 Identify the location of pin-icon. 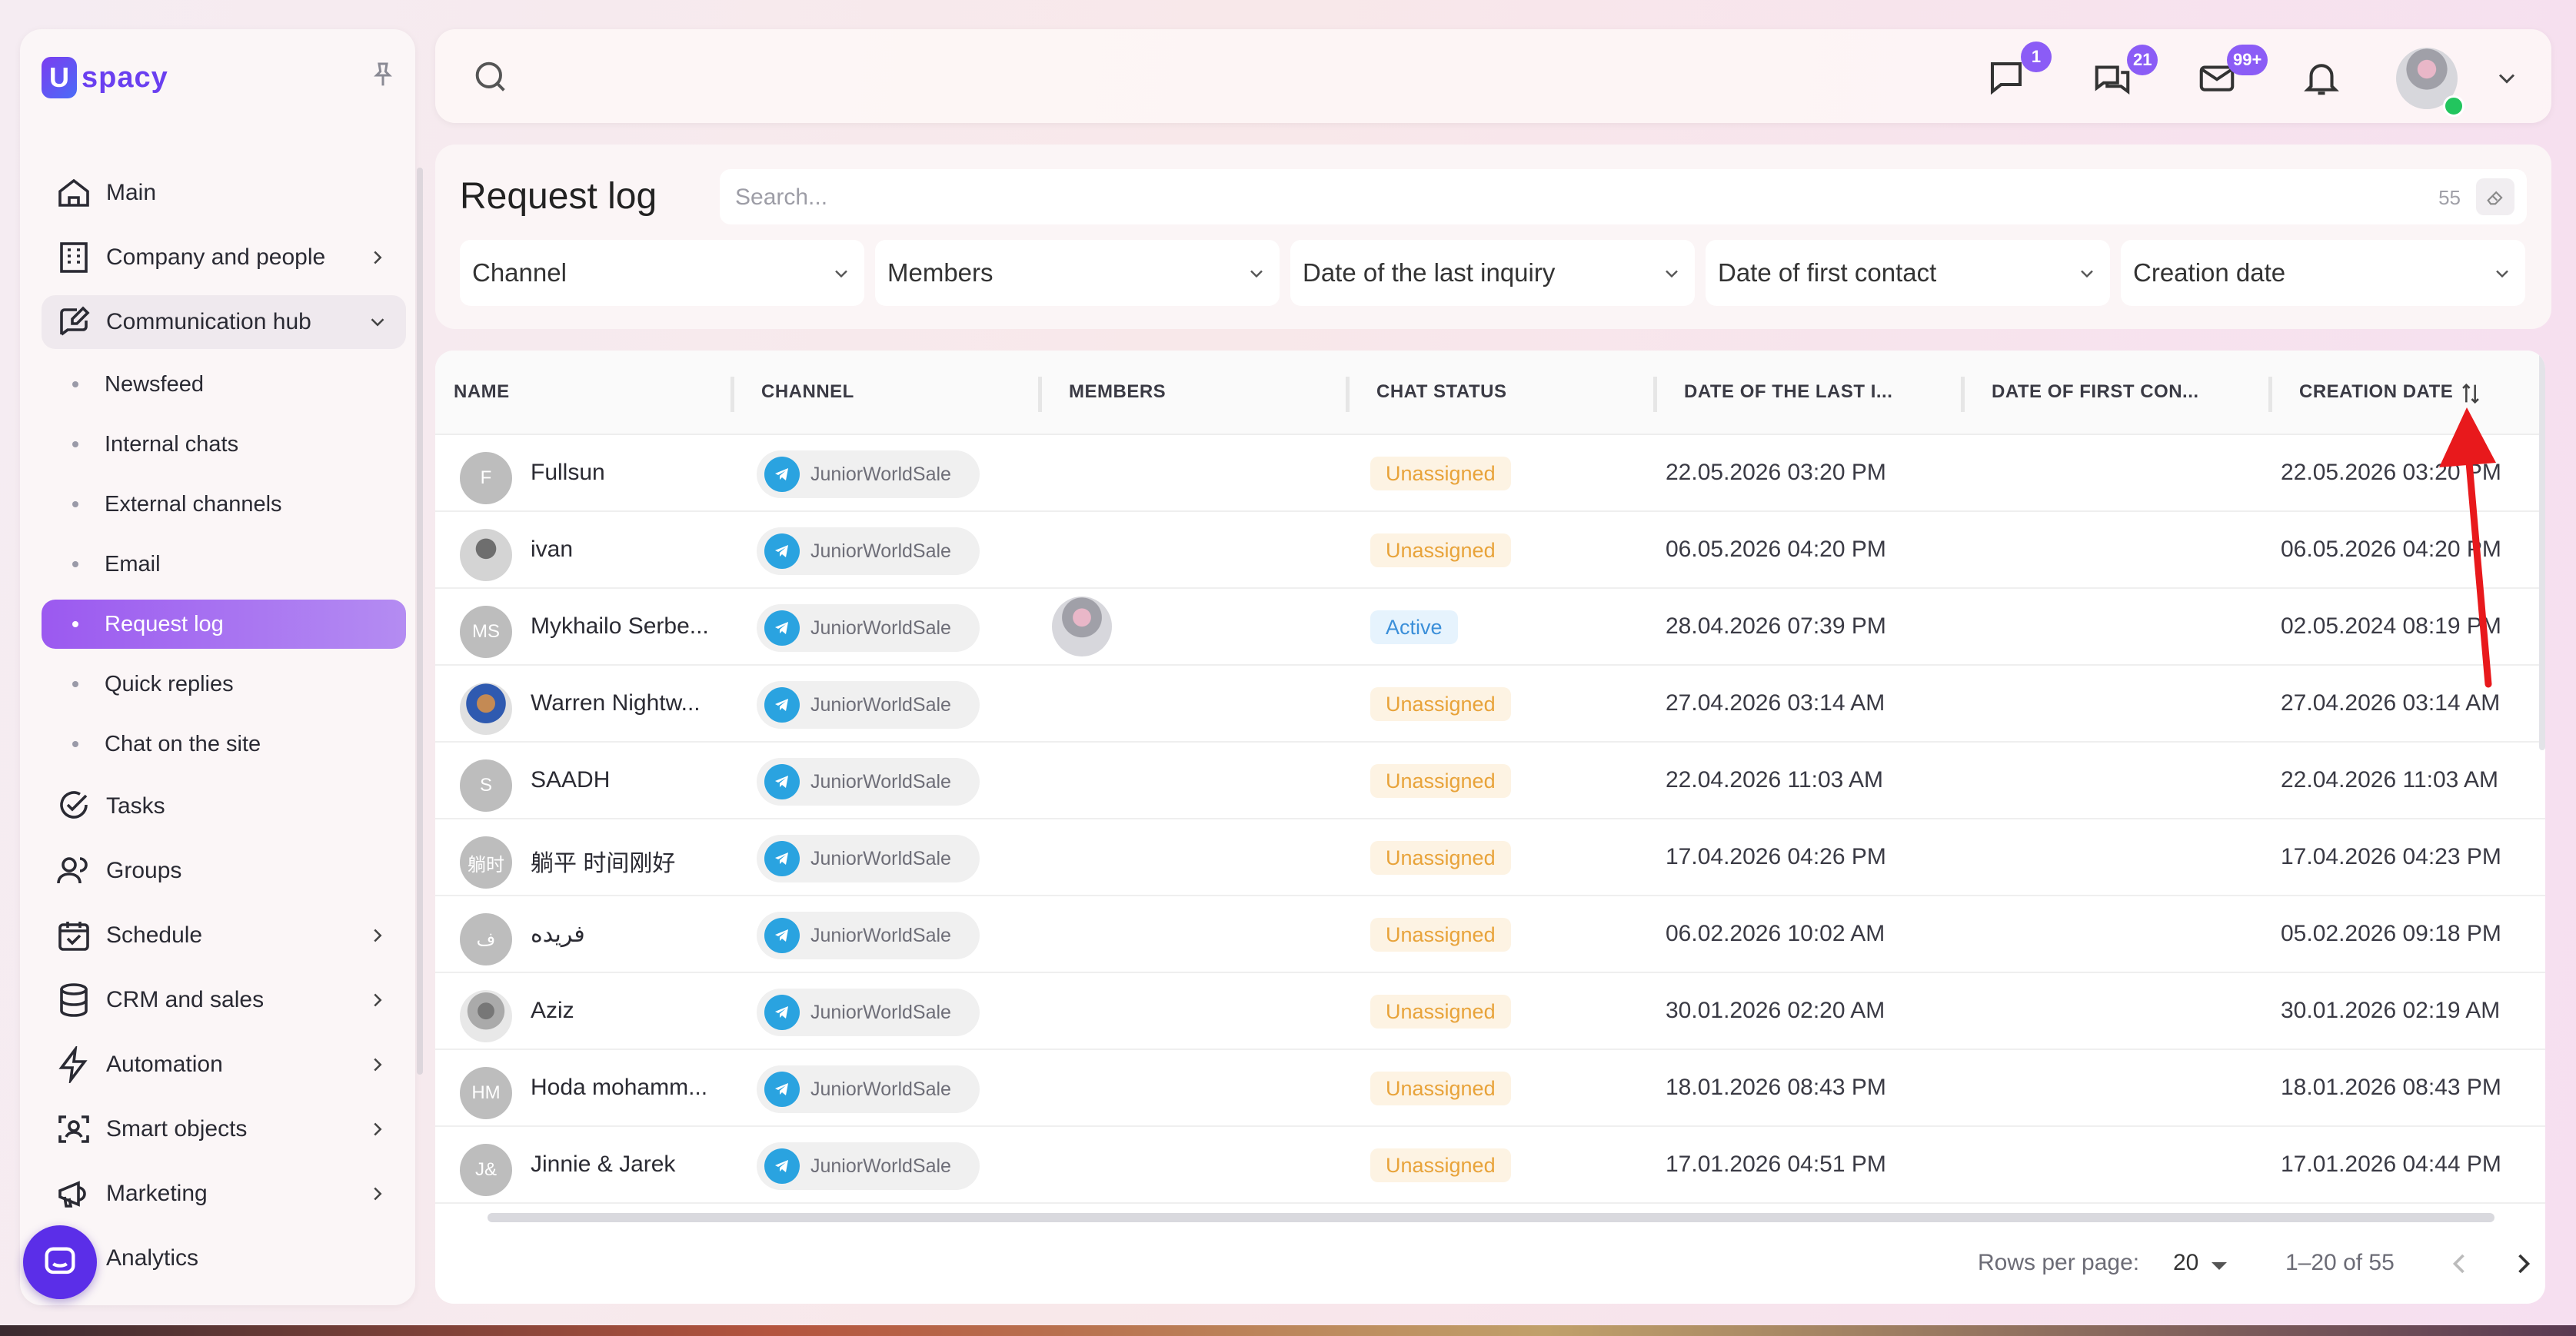
(383, 75).